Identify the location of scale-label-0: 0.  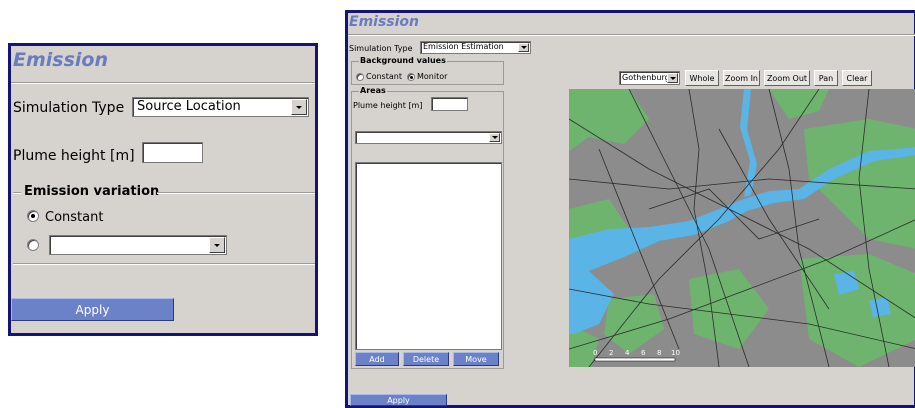
(595, 353).